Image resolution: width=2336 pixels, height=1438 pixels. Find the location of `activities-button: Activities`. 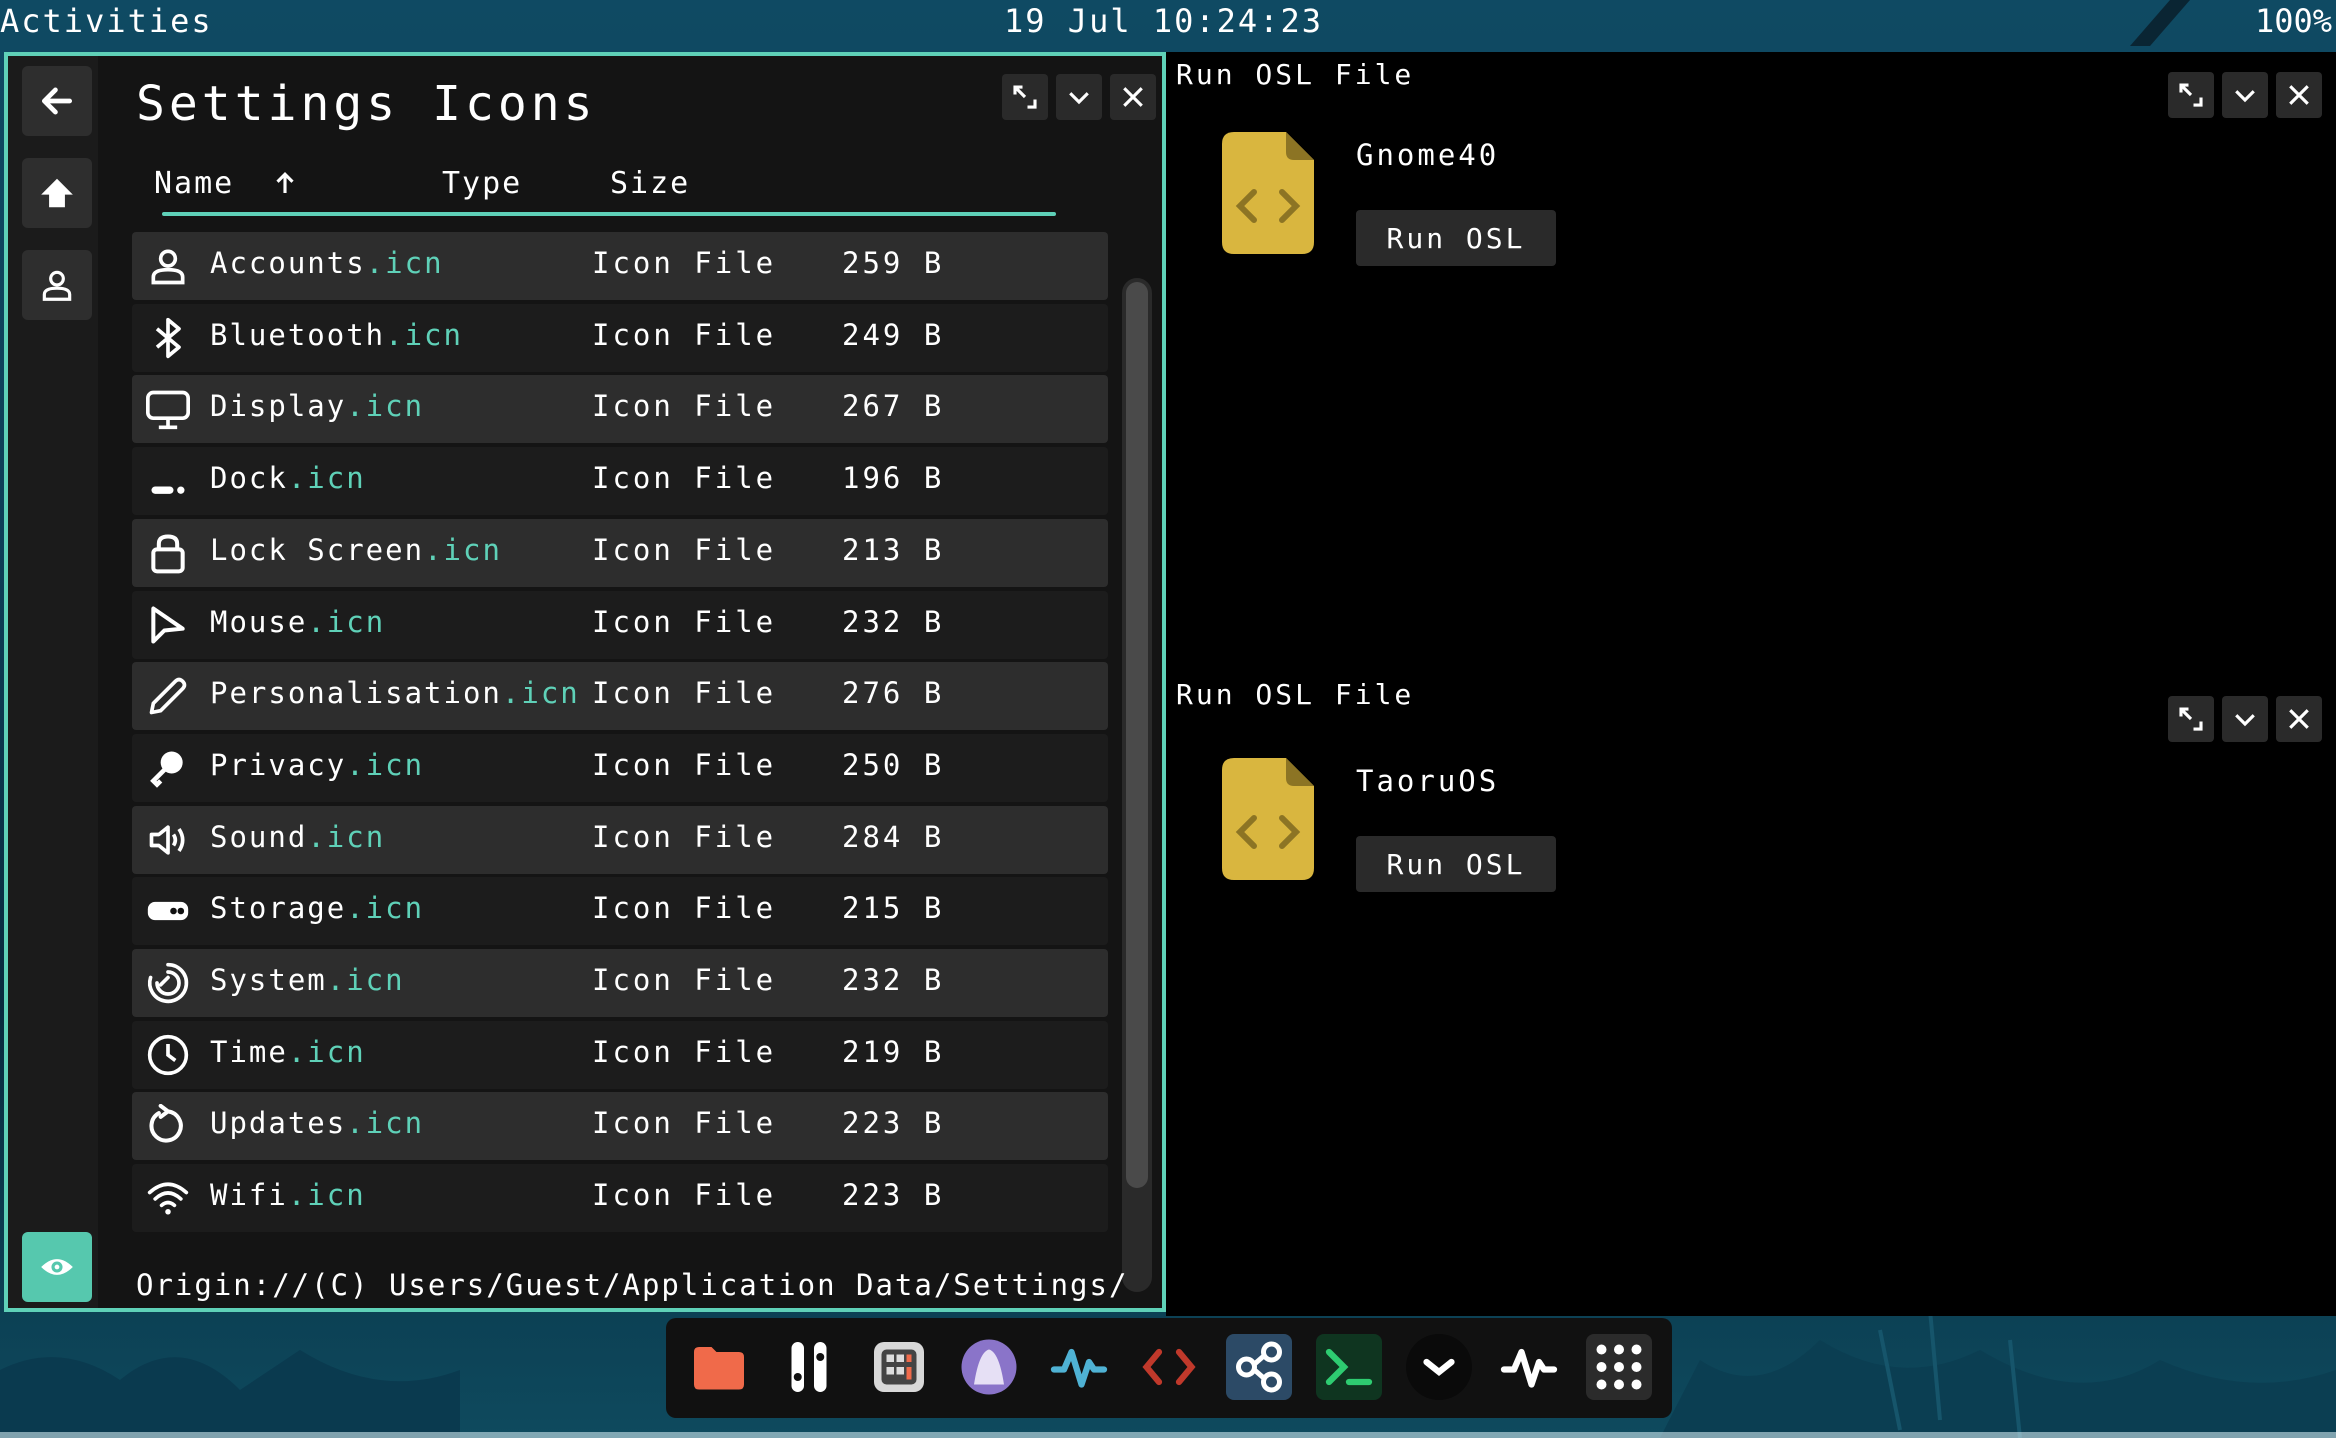

activities-button: Activities is located at coordinates (106, 21).